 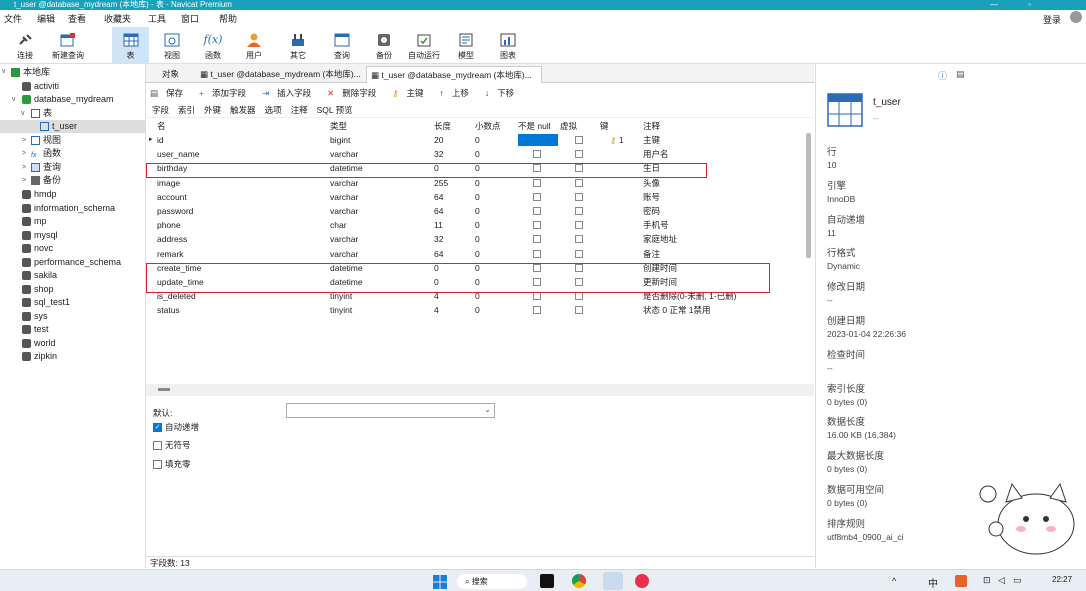 I want to click on add-field-button: + 添加字段, so click(x=226, y=93).